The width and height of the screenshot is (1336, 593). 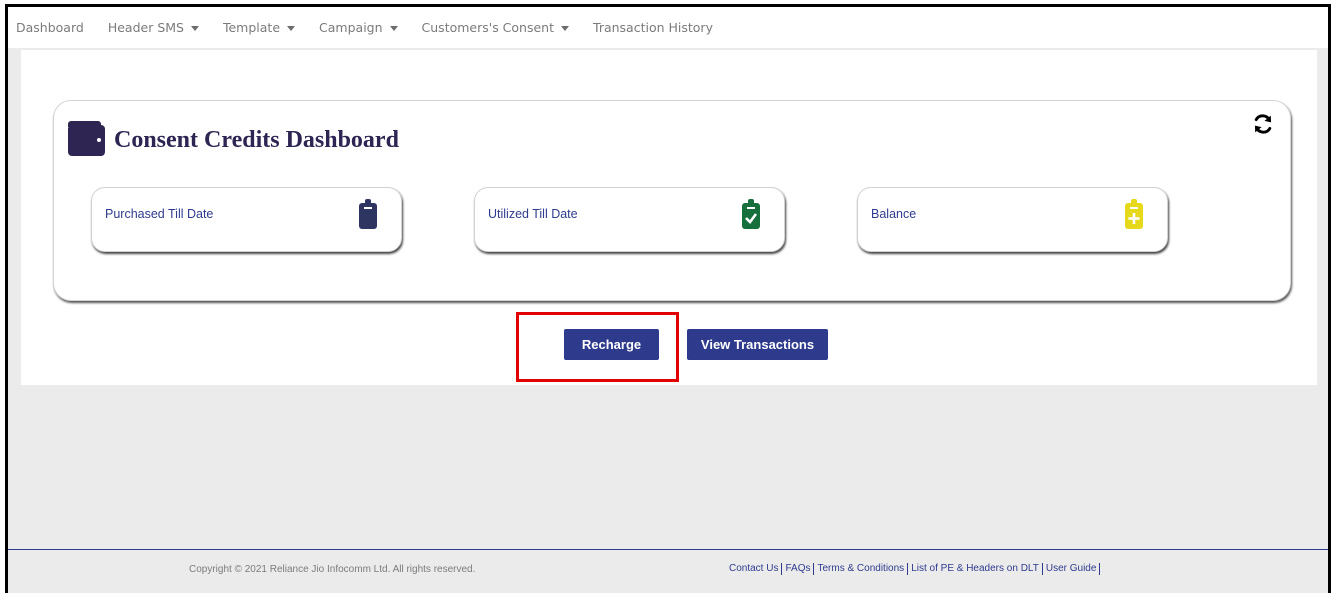 I want to click on view-transactions-button: View Transactions, so click(x=757, y=344).